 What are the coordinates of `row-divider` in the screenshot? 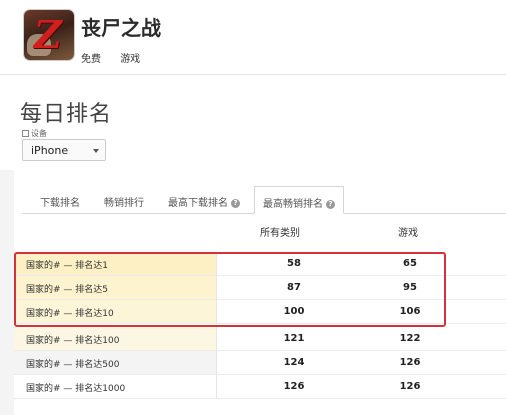 It's located at (260, 398).